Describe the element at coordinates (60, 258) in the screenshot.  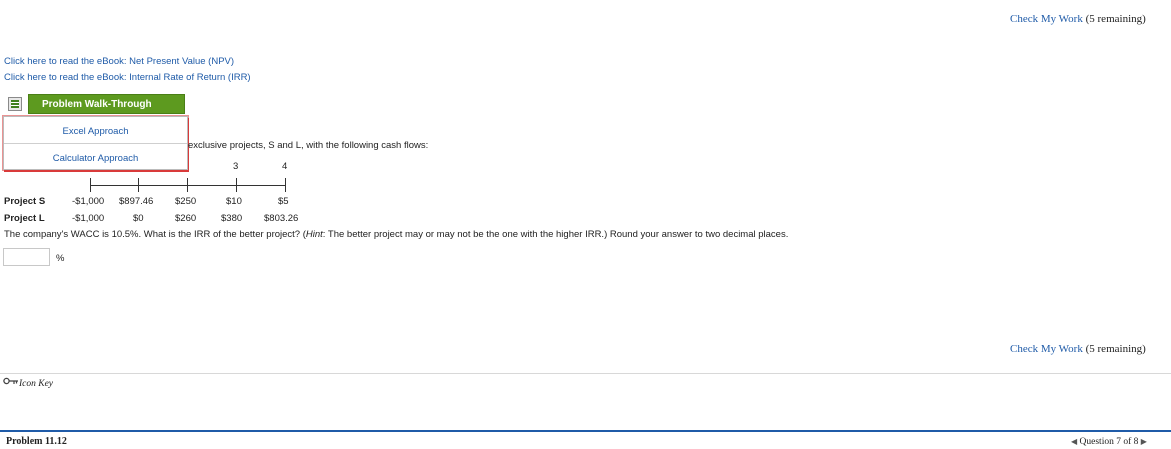
I see `percent-unit: %` at that location.